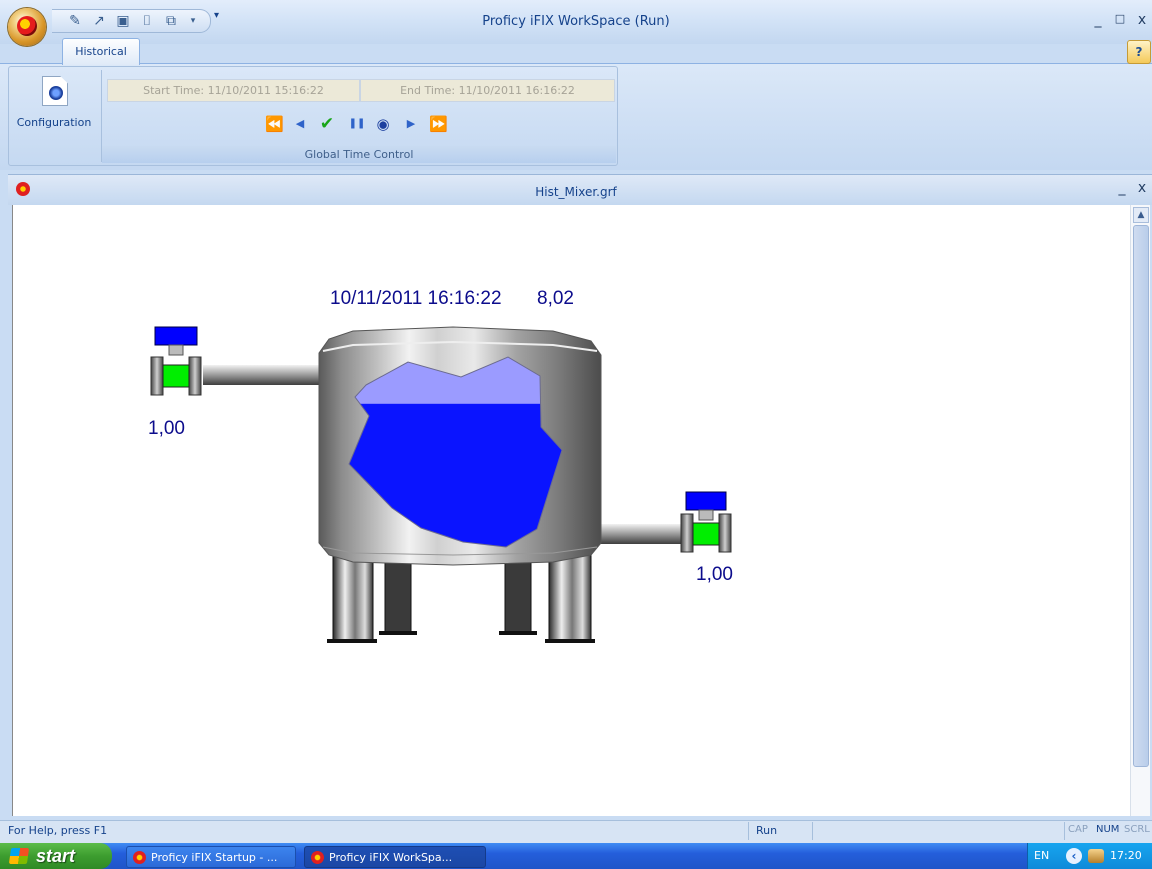 The image size is (1152, 869). I want to click on close-button: x, so click(1142, 20).